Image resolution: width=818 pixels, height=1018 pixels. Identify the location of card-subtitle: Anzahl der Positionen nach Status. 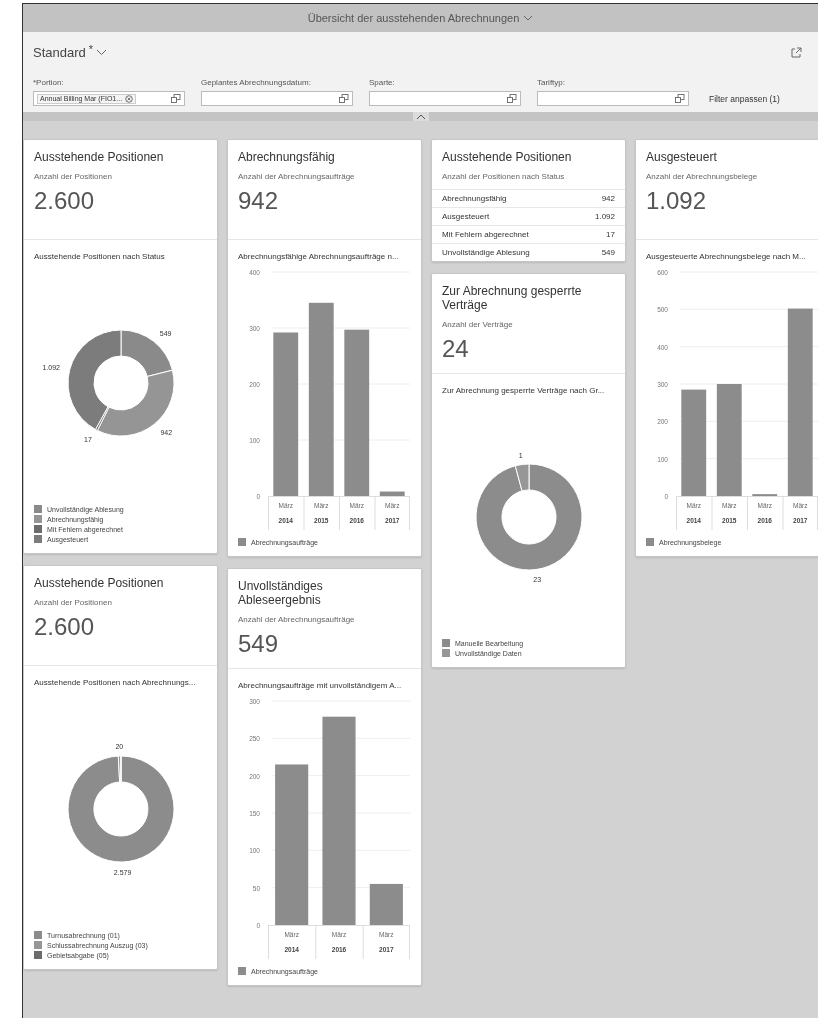
(504, 176).